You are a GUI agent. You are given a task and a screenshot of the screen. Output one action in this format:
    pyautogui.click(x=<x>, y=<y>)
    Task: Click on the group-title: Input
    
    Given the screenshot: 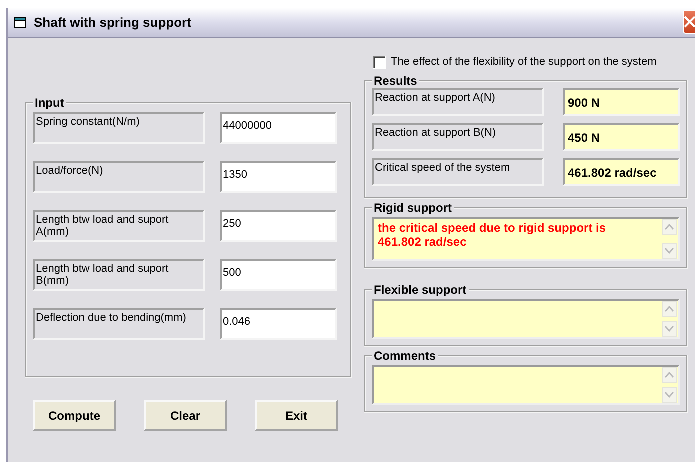 What is the action you would take?
    pyautogui.click(x=50, y=103)
    